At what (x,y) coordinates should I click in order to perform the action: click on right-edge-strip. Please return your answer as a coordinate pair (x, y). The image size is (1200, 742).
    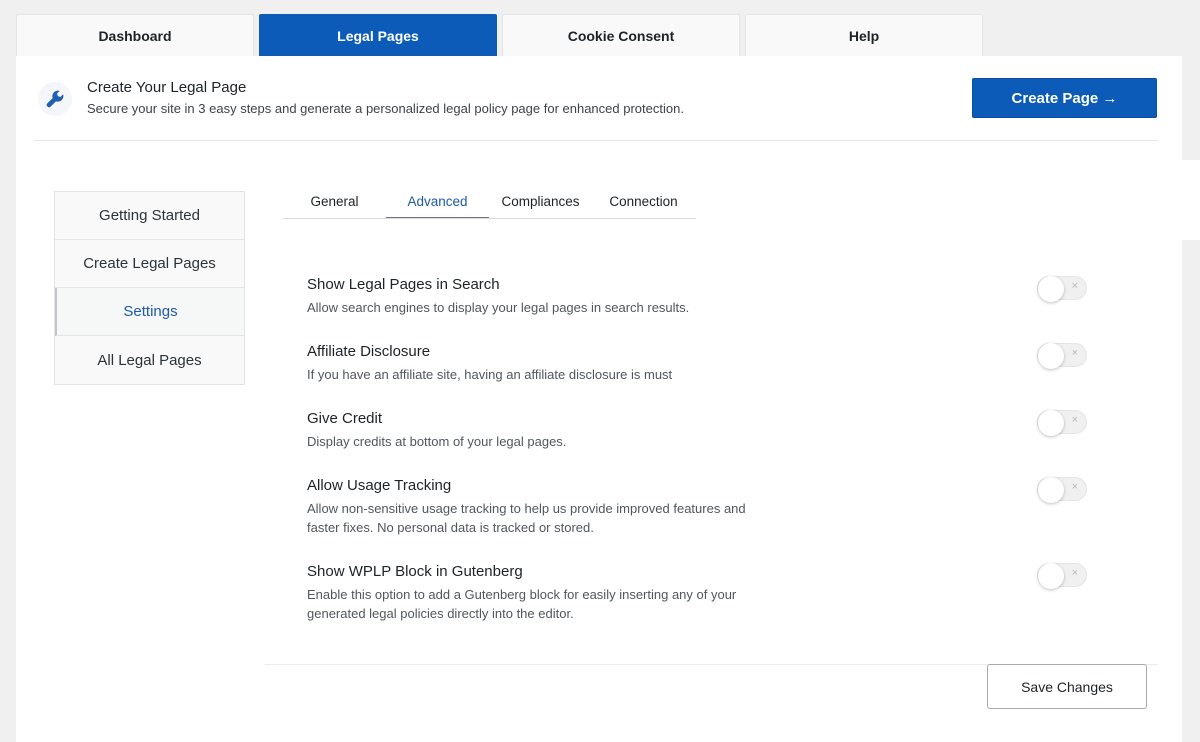
    Looking at the image, I should click on (1191, 200).